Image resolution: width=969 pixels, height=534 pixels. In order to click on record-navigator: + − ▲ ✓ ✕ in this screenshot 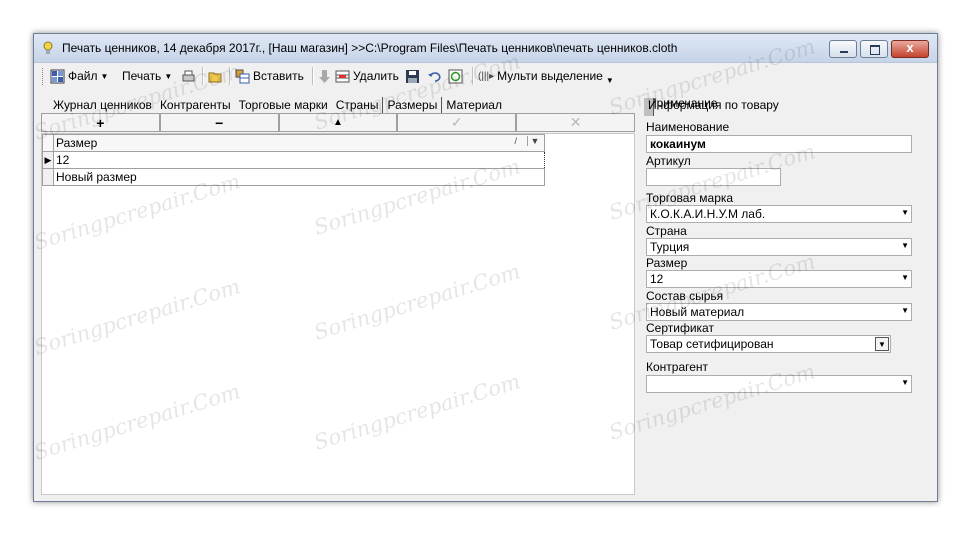, I will do `click(338, 122)`.